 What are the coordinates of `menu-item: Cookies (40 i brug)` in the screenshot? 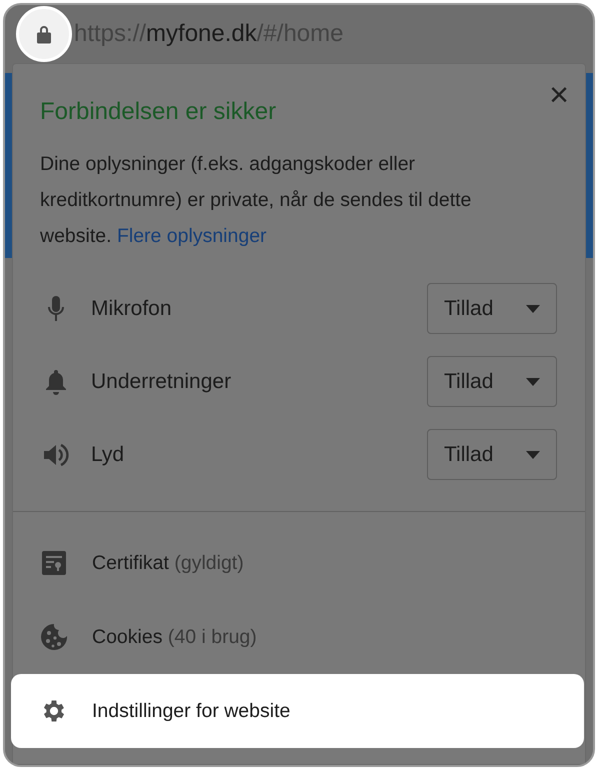 It's located at (297, 637).